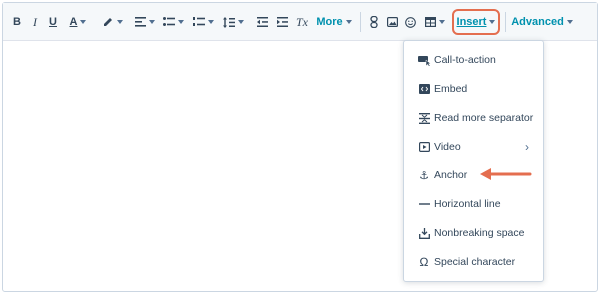 Image resolution: width=600 pixels, height=294 pixels. I want to click on advanced-label: Advanced, so click(537, 22).